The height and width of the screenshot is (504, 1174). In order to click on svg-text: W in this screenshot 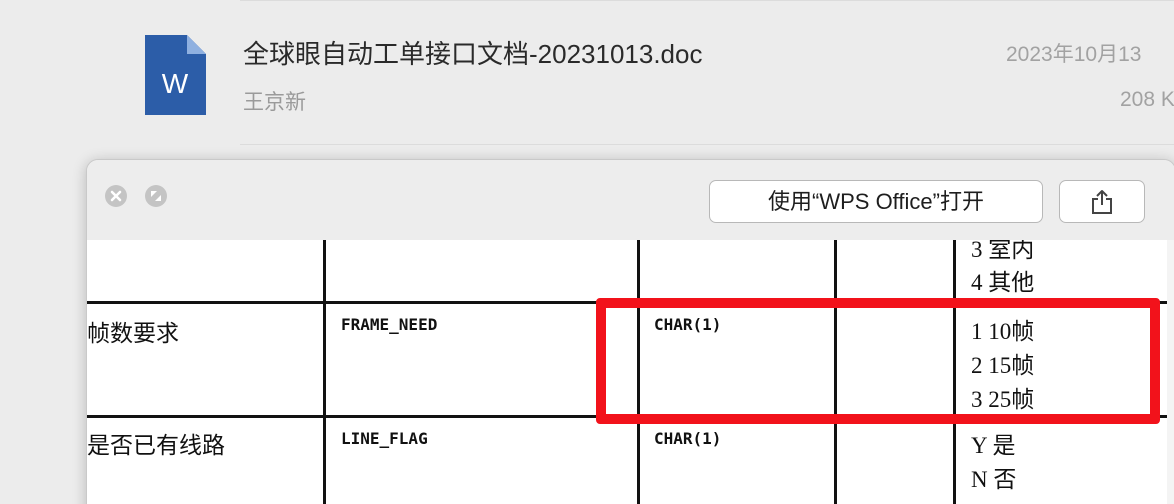, I will do `click(175, 83)`.